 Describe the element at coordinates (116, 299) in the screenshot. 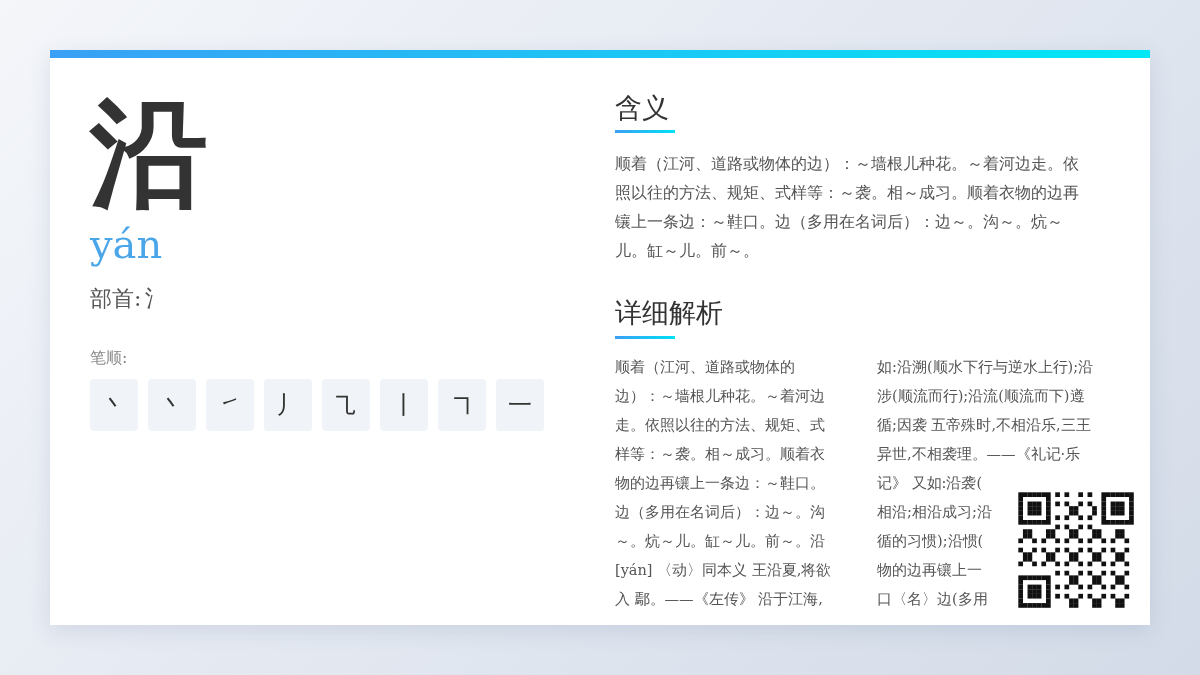

I see `radical-label: 部首:` at that location.